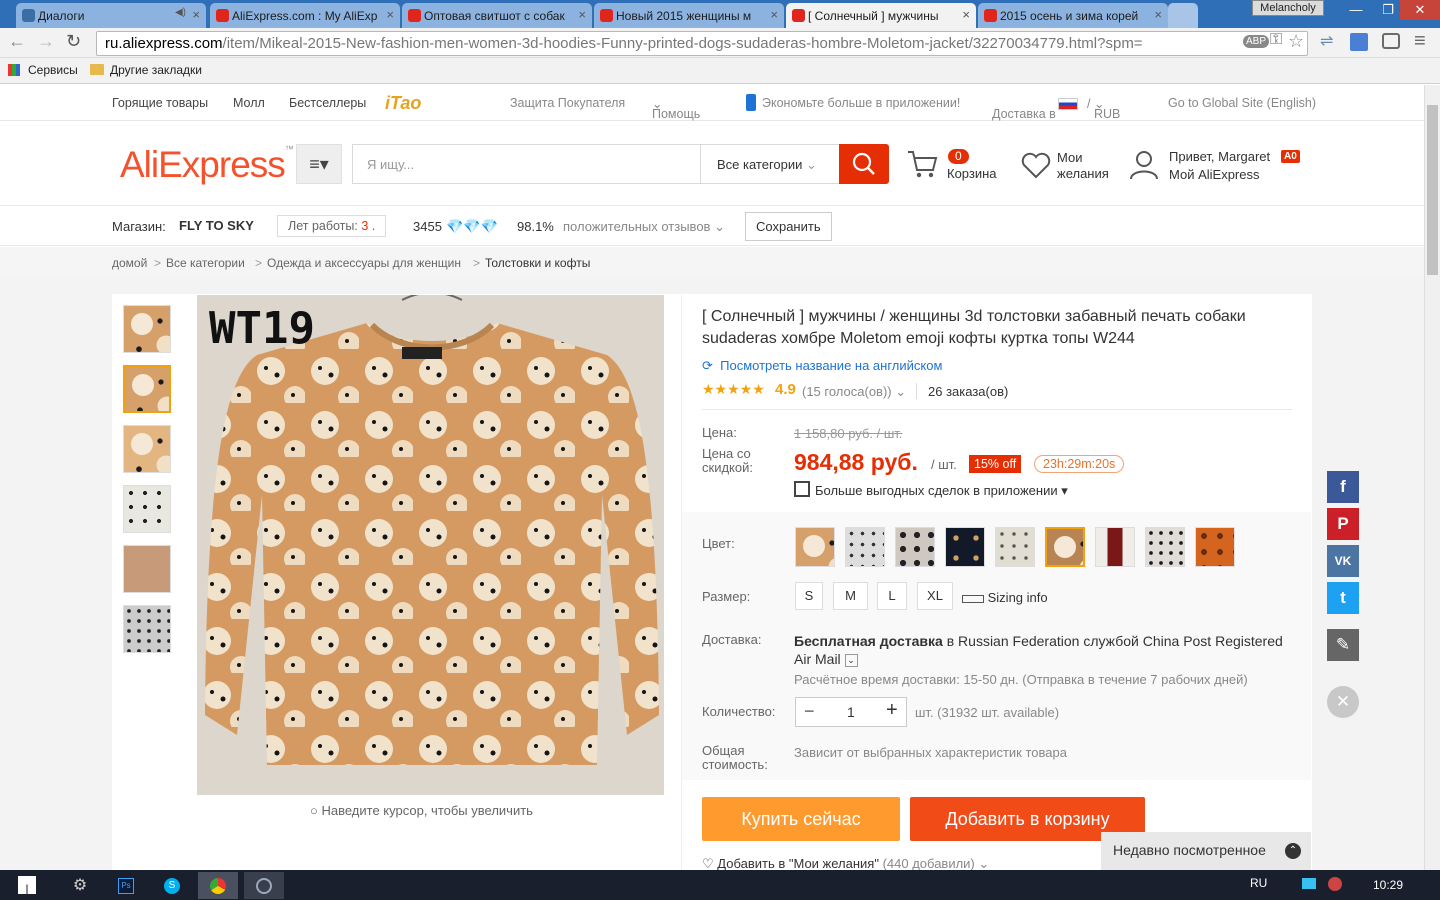  Describe the element at coordinates (788, 226) in the screenshot. I see `save-store-button: Сохранить` at that location.